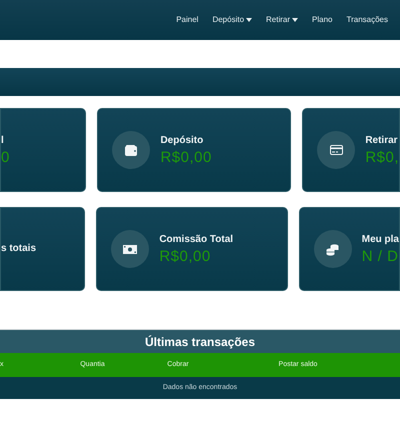 This screenshot has width=400, height=424. I want to click on card-title: Retirar, so click(382, 141).